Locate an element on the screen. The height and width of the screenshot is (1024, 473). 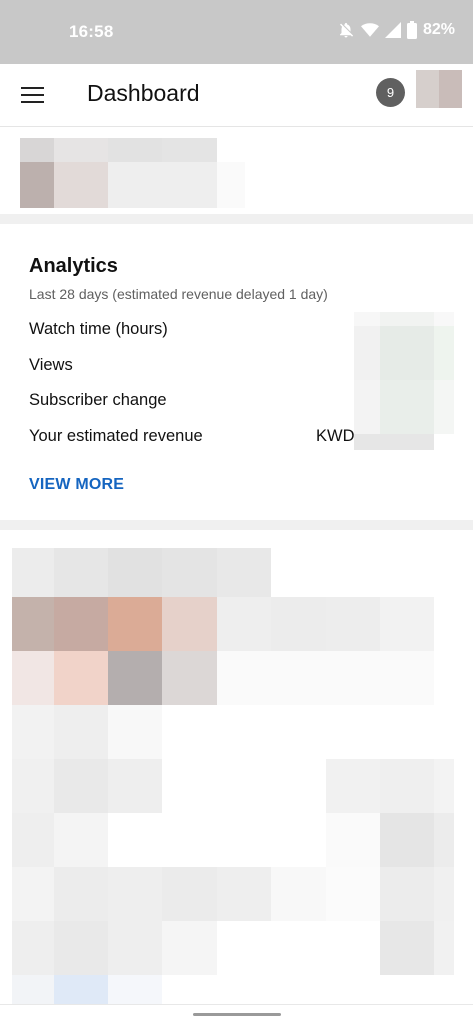
battery-percentage: 82% is located at coordinates (438, 29).